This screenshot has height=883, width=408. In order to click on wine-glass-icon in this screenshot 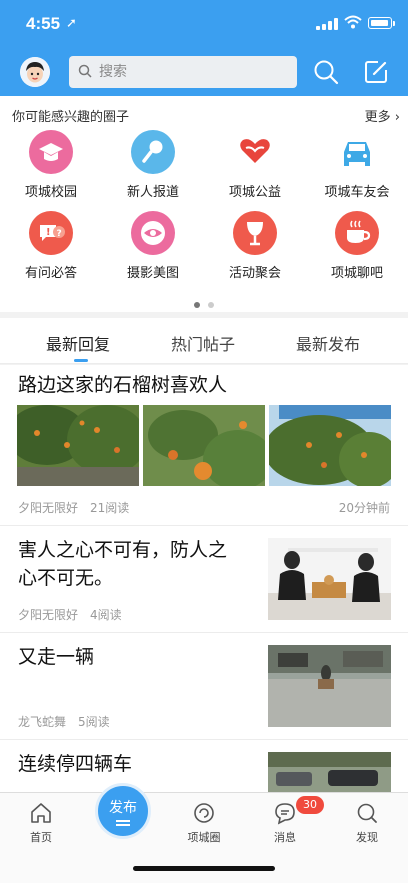, I will do `click(255, 233)`.